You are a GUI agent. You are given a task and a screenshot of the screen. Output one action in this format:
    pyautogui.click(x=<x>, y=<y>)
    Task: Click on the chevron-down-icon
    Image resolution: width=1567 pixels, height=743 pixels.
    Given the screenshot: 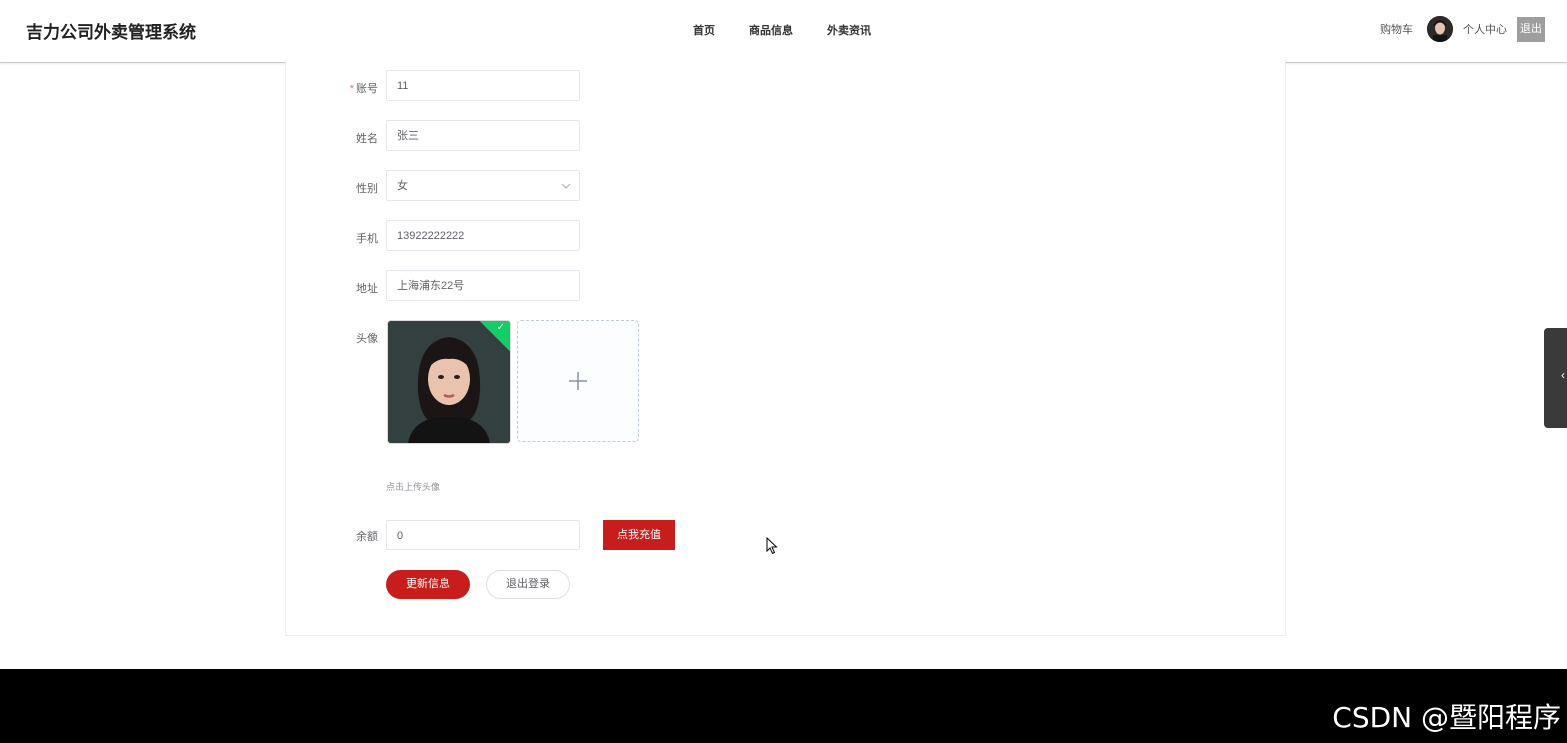 What is the action you would take?
    pyautogui.click(x=566, y=193)
    